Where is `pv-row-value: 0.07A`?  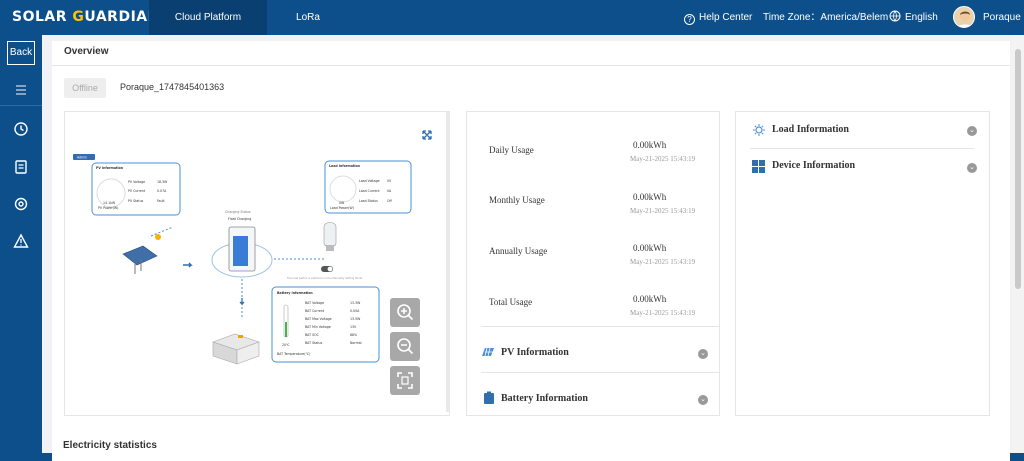
pv-row-value: 0.07A is located at coordinates (162, 191).